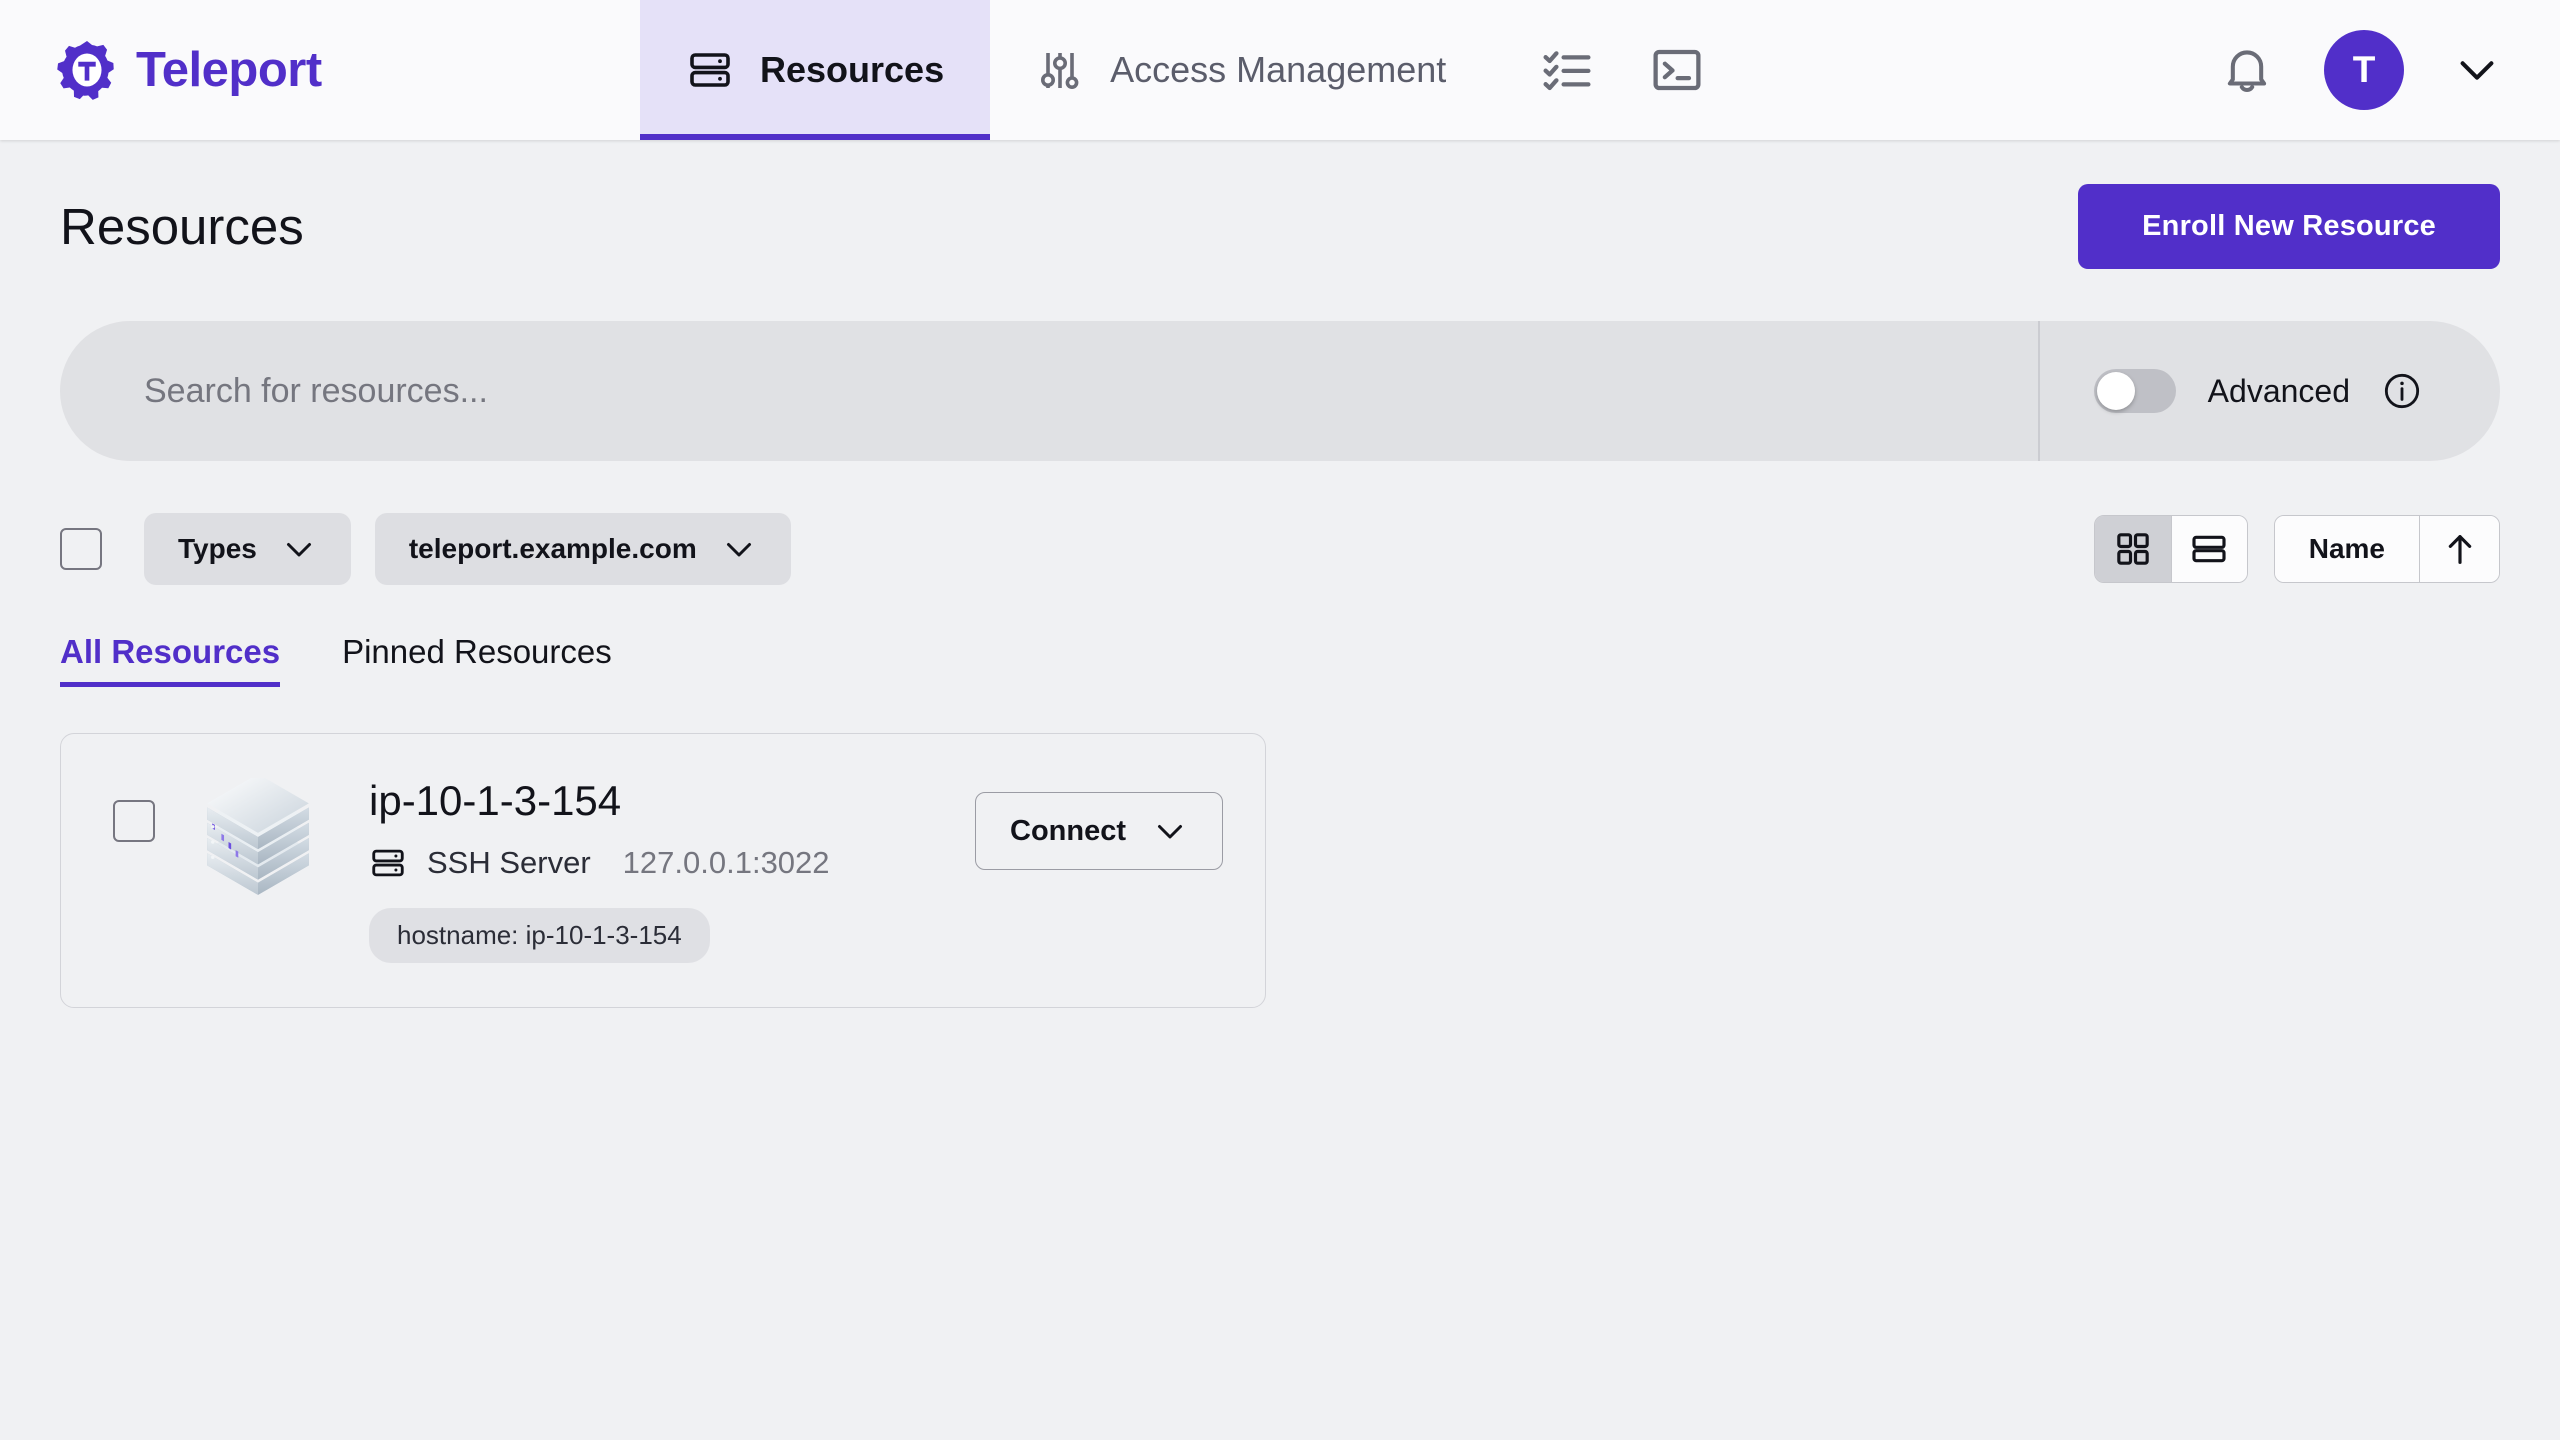  What do you see at coordinates (509, 863) in the screenshot?
I see `resource-kind: SSH Server` at bounding box center [509, 863].